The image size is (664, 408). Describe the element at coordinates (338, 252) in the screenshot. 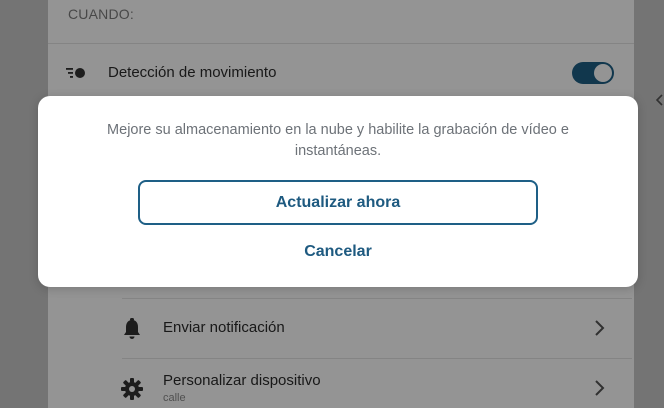

I see `cancel-button: Cancelar` at that location.